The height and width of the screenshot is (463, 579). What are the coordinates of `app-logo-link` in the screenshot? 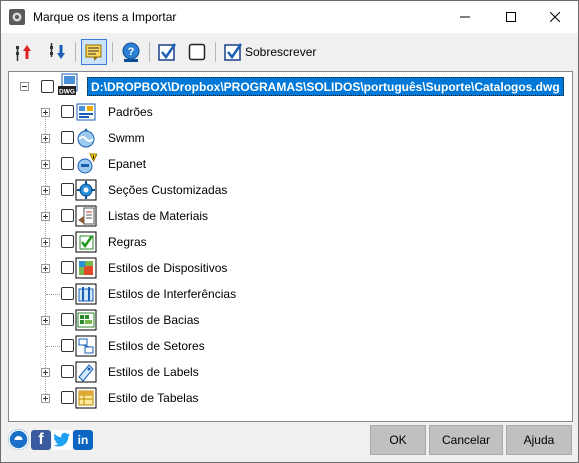 It's located at (18, 439).